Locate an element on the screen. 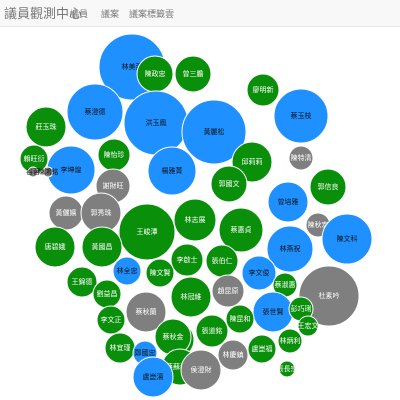 The width and height of the screenshot is (400, 400). bubble-node: 林全忠 is located at coordinates (127, 271).